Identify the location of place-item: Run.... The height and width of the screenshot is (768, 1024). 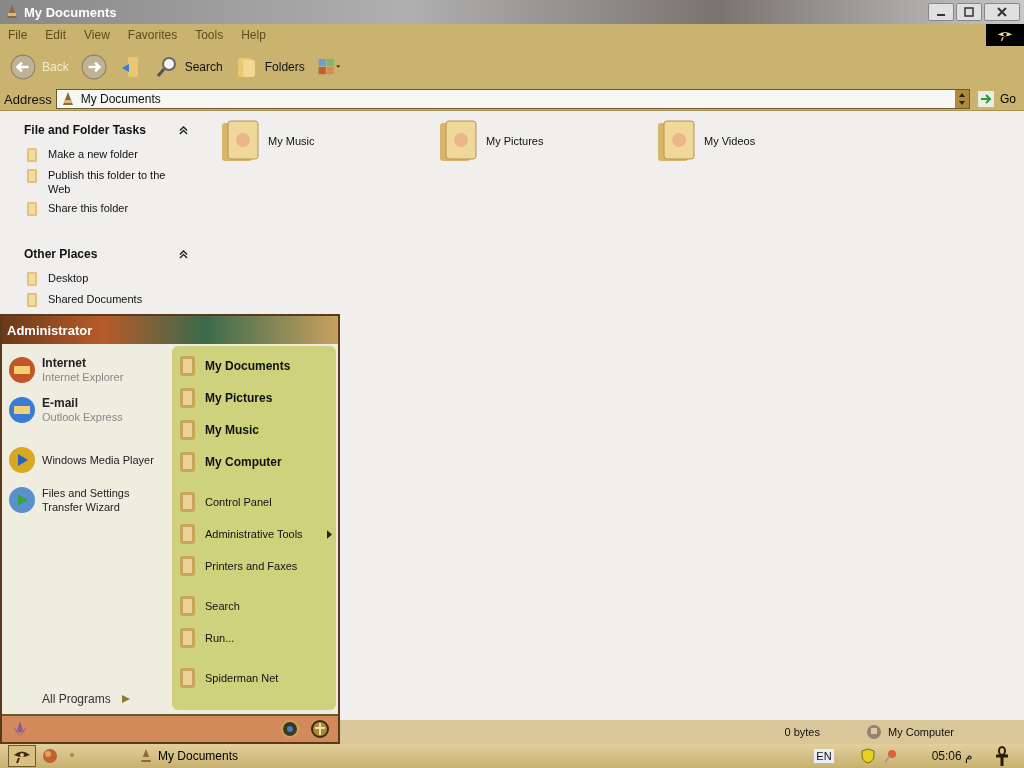
(254, 638).